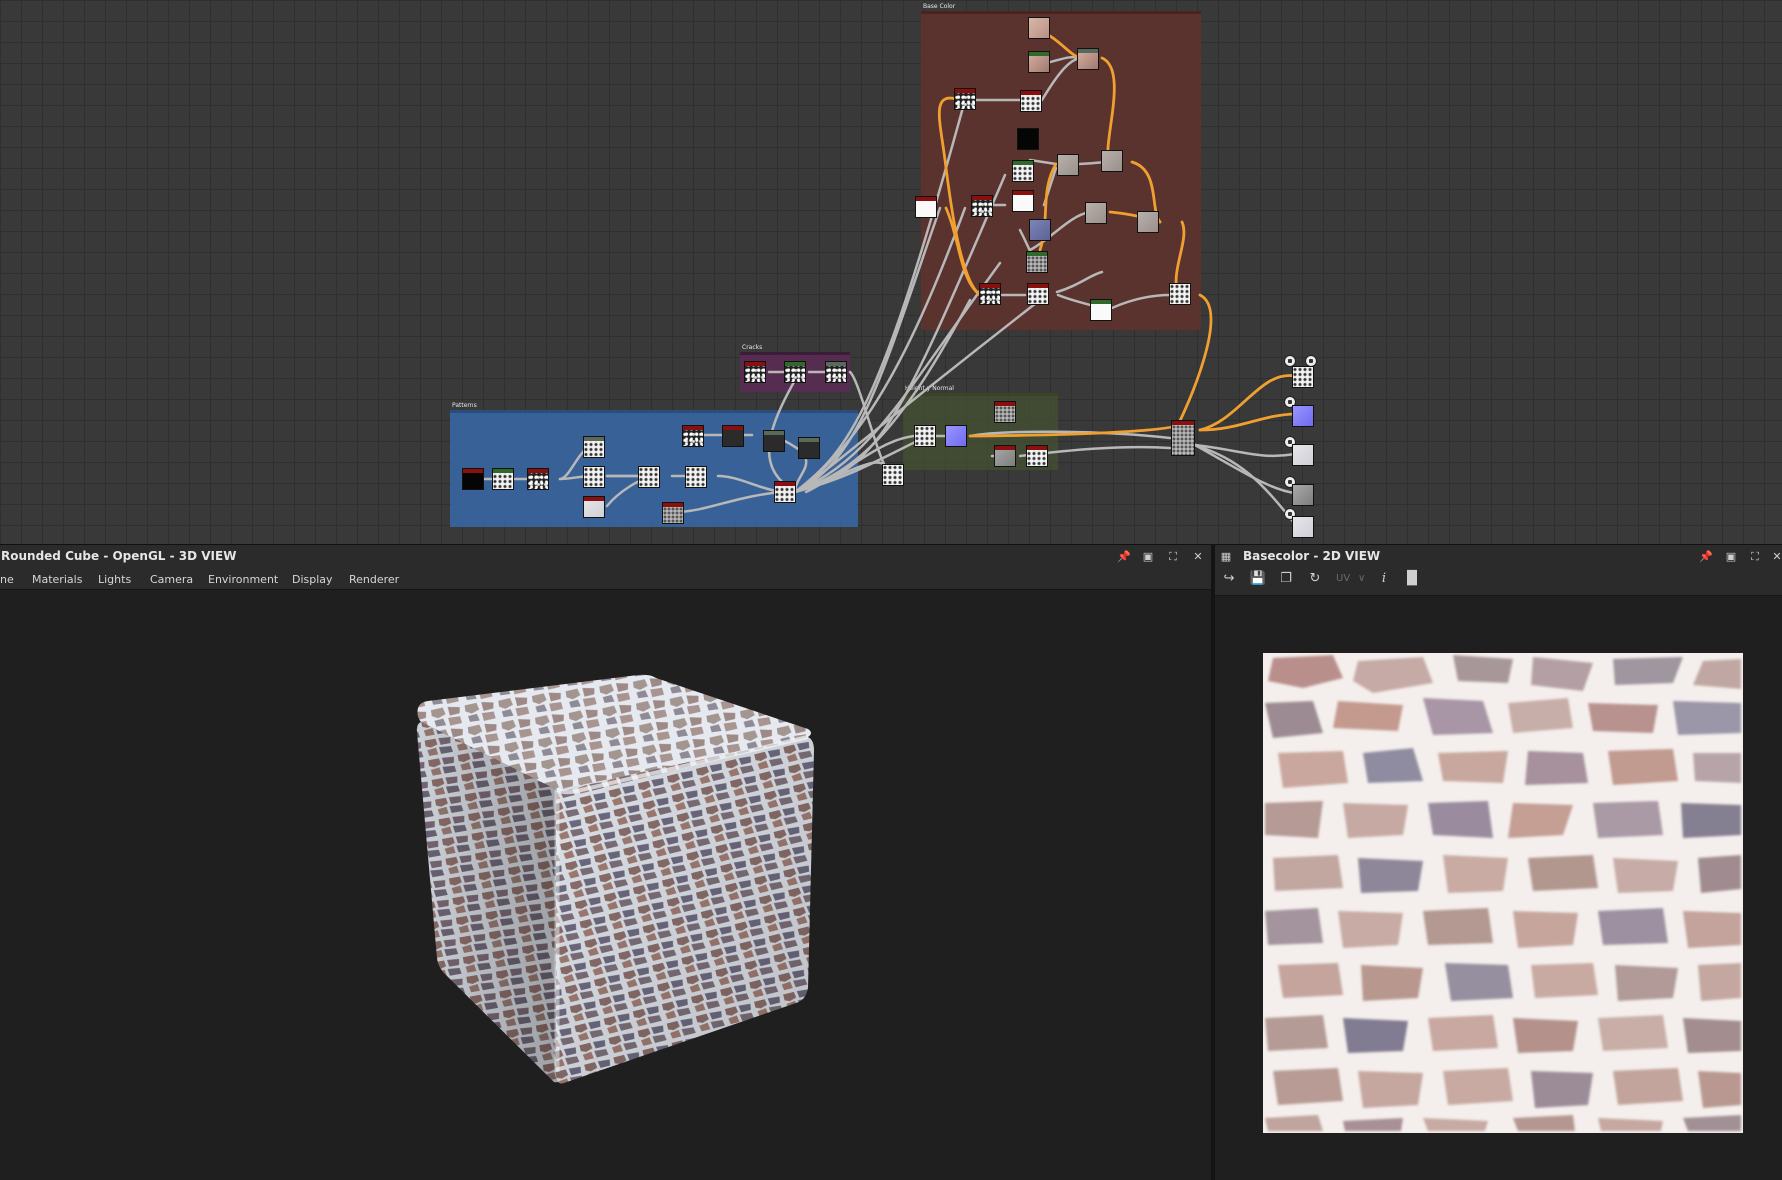  Describe the element at coordinates (1343, 578) in the screenshot. I see `uv-dropdown: UV` at that location.